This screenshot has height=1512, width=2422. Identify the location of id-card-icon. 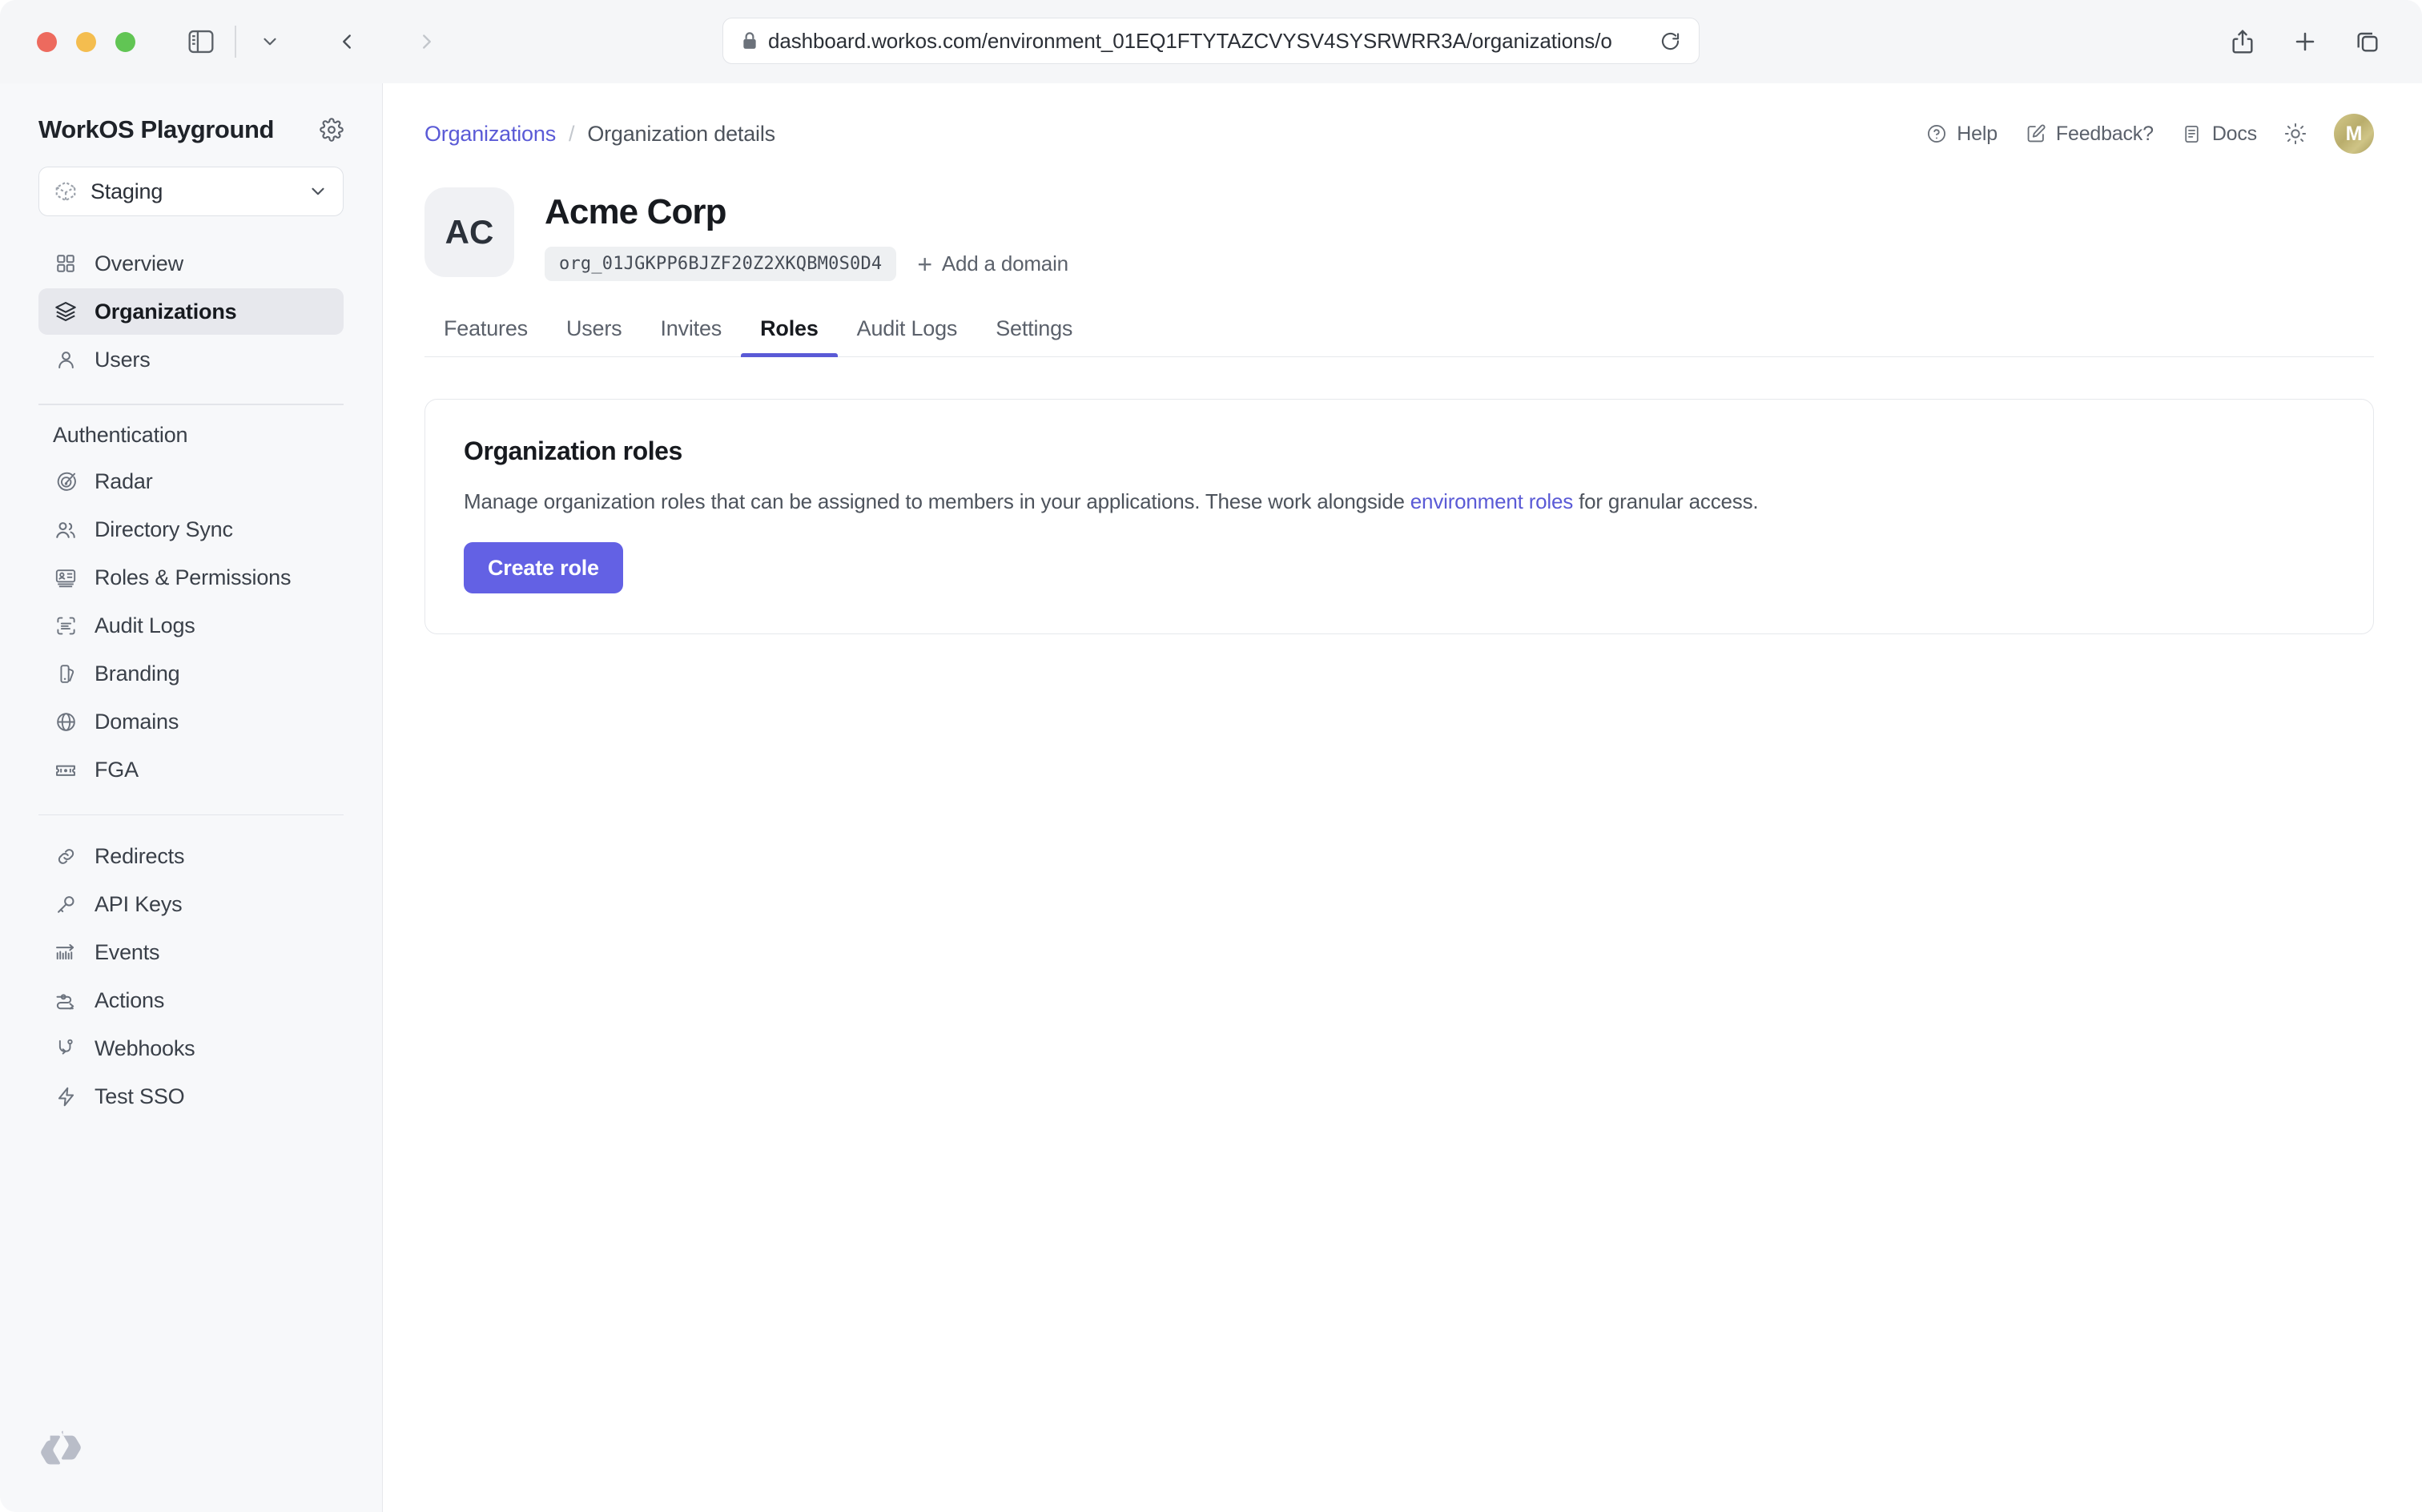
(65, 578).